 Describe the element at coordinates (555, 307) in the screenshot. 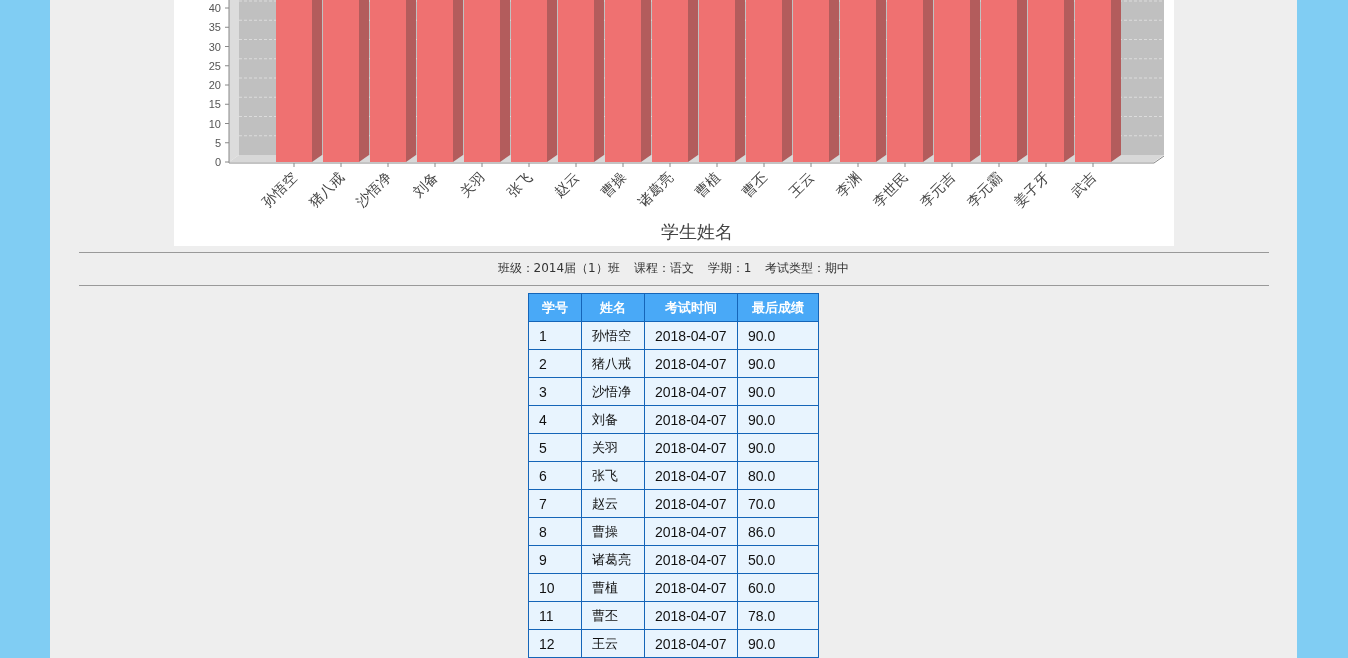

I see `column-header: 学号` at that location.